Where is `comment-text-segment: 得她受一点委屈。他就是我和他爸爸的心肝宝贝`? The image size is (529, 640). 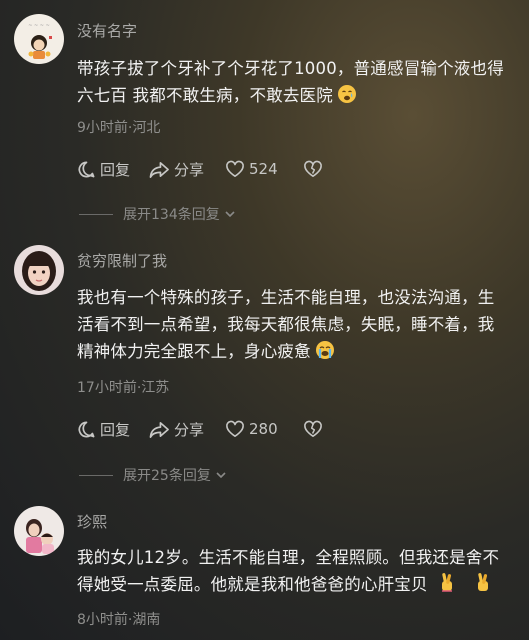 comment-text-segment: 得她受一点委屈。他就是我和他爸爸的心肝宝贝 is located at coordinates (252, 584).